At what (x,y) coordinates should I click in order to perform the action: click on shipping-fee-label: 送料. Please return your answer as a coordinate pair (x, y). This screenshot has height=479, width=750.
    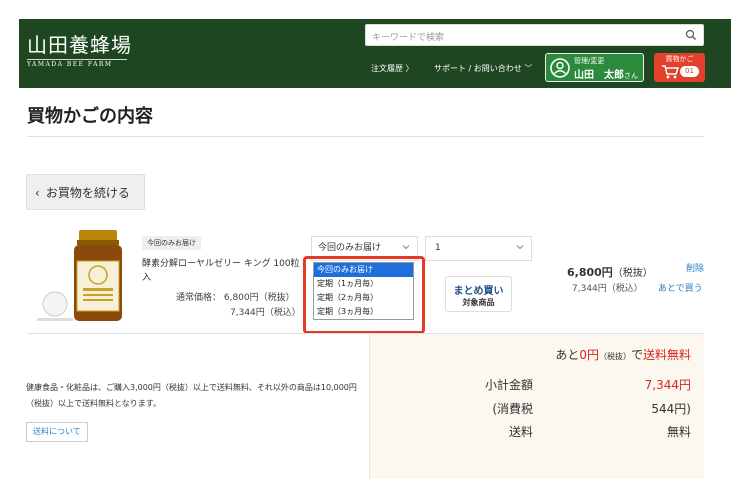
    Looking at the image, I should click on (520, 432).